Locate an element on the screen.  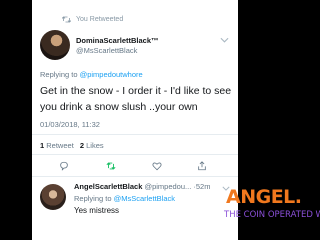
watermark-title: ANGEL. is located at coordinates (264, 197).